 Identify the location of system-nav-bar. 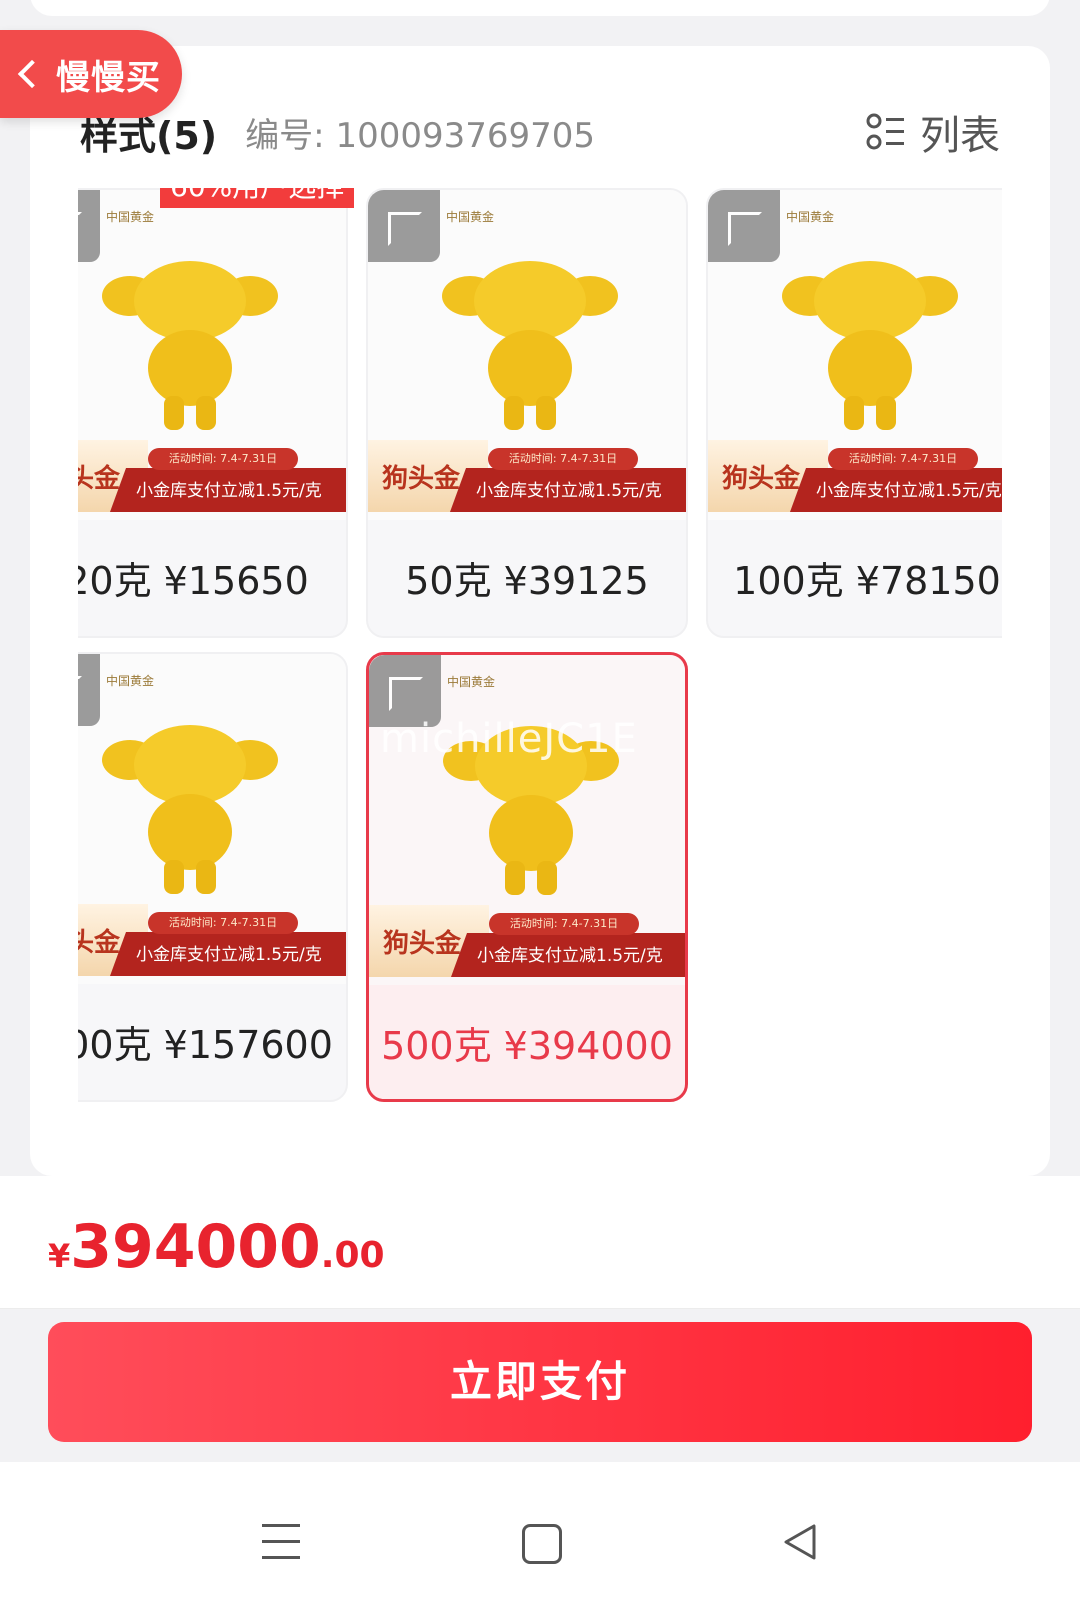
(540, 1536).